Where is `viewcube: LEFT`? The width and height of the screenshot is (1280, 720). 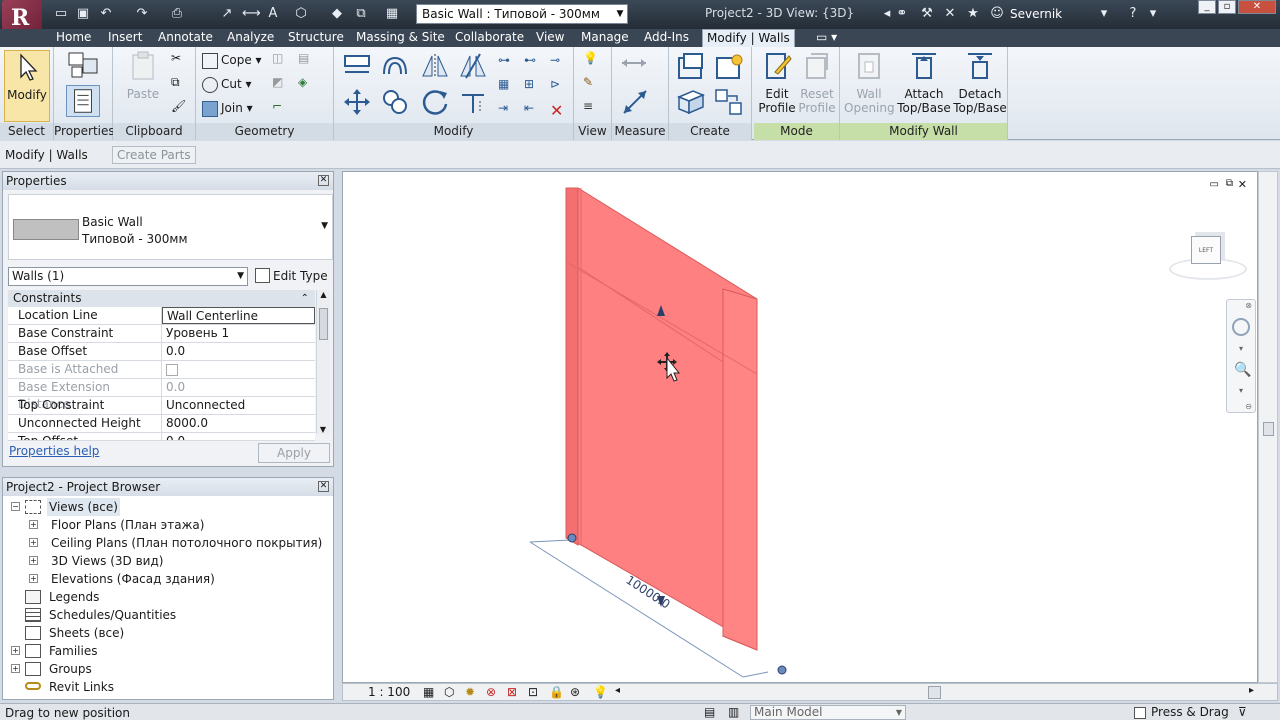
viewcube: LEFT is located at coordinates (1209, 260).